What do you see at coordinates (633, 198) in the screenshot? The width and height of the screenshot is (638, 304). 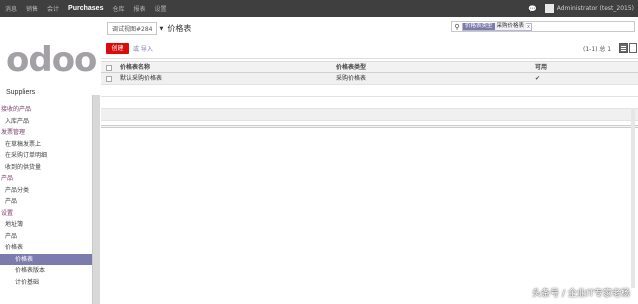 I see `main-scrollbar` at bounding box center [633, 198].